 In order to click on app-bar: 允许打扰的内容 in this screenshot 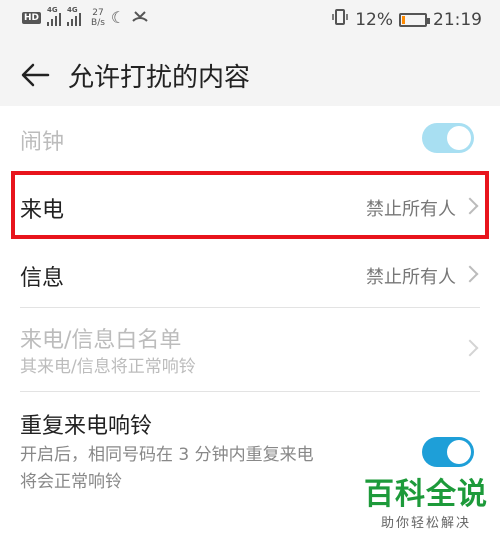, I will do `click(250, 75)`.